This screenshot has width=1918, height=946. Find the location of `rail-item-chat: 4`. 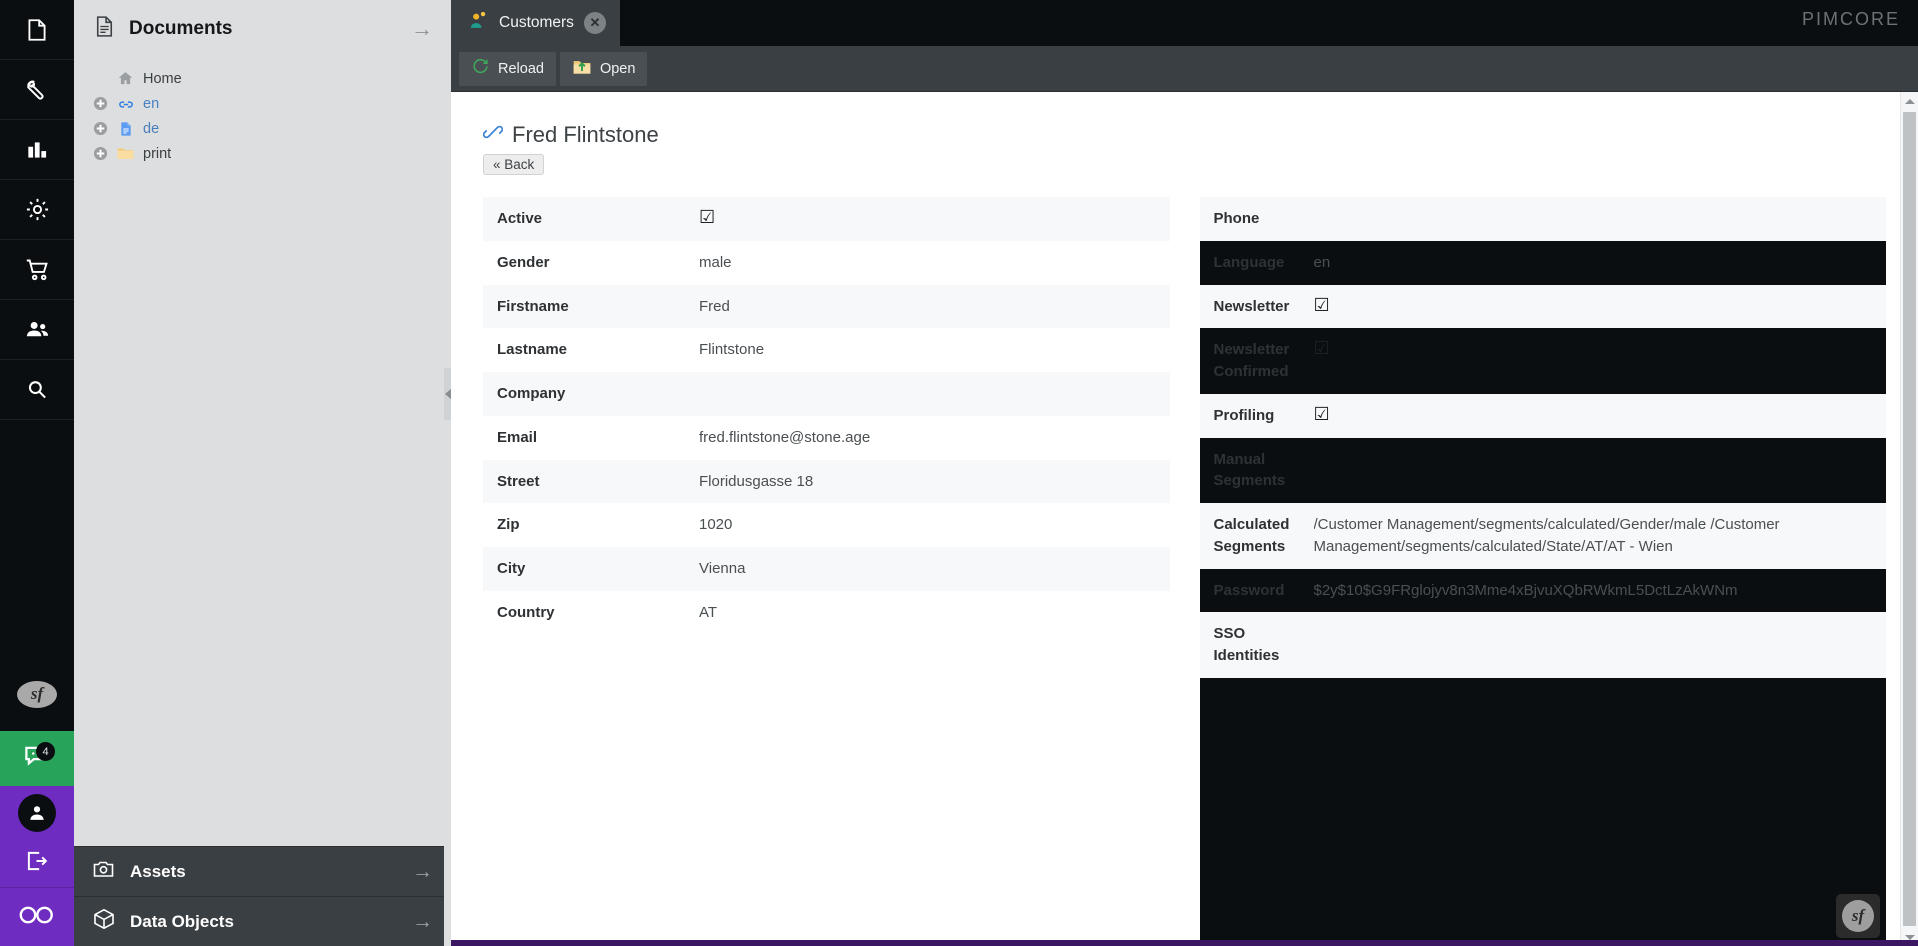

rail-item-chat: 4 is located at coordinates (37, 758).